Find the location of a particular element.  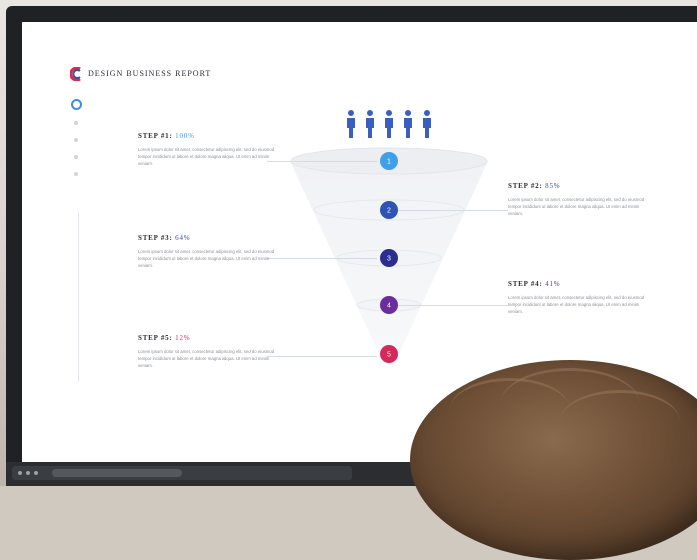

step-percent: 85% is located at coordinates (553, 186).